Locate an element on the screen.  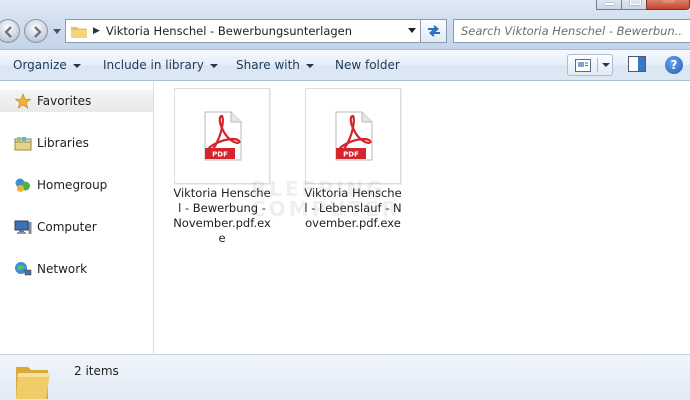
new-folder-label: New folder is located at coordinates (367, 65).